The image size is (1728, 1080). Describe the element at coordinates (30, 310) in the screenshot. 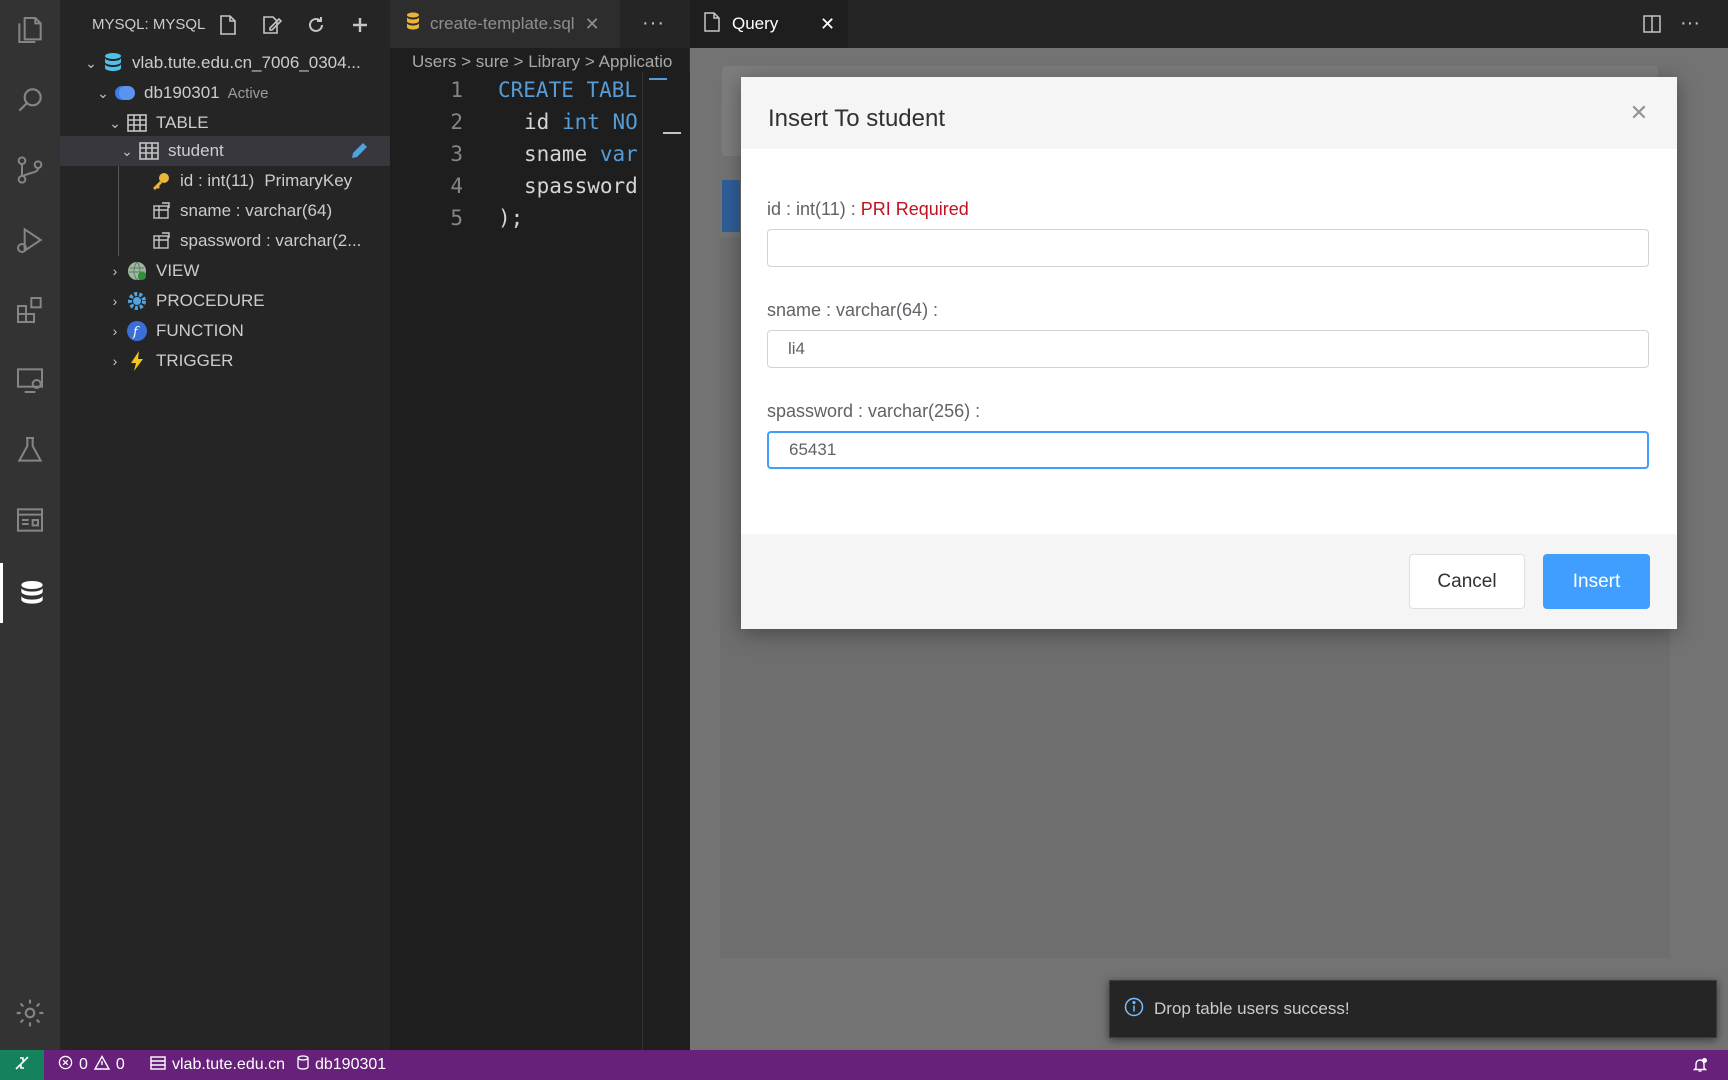

I see `extensions-icon` at that location.